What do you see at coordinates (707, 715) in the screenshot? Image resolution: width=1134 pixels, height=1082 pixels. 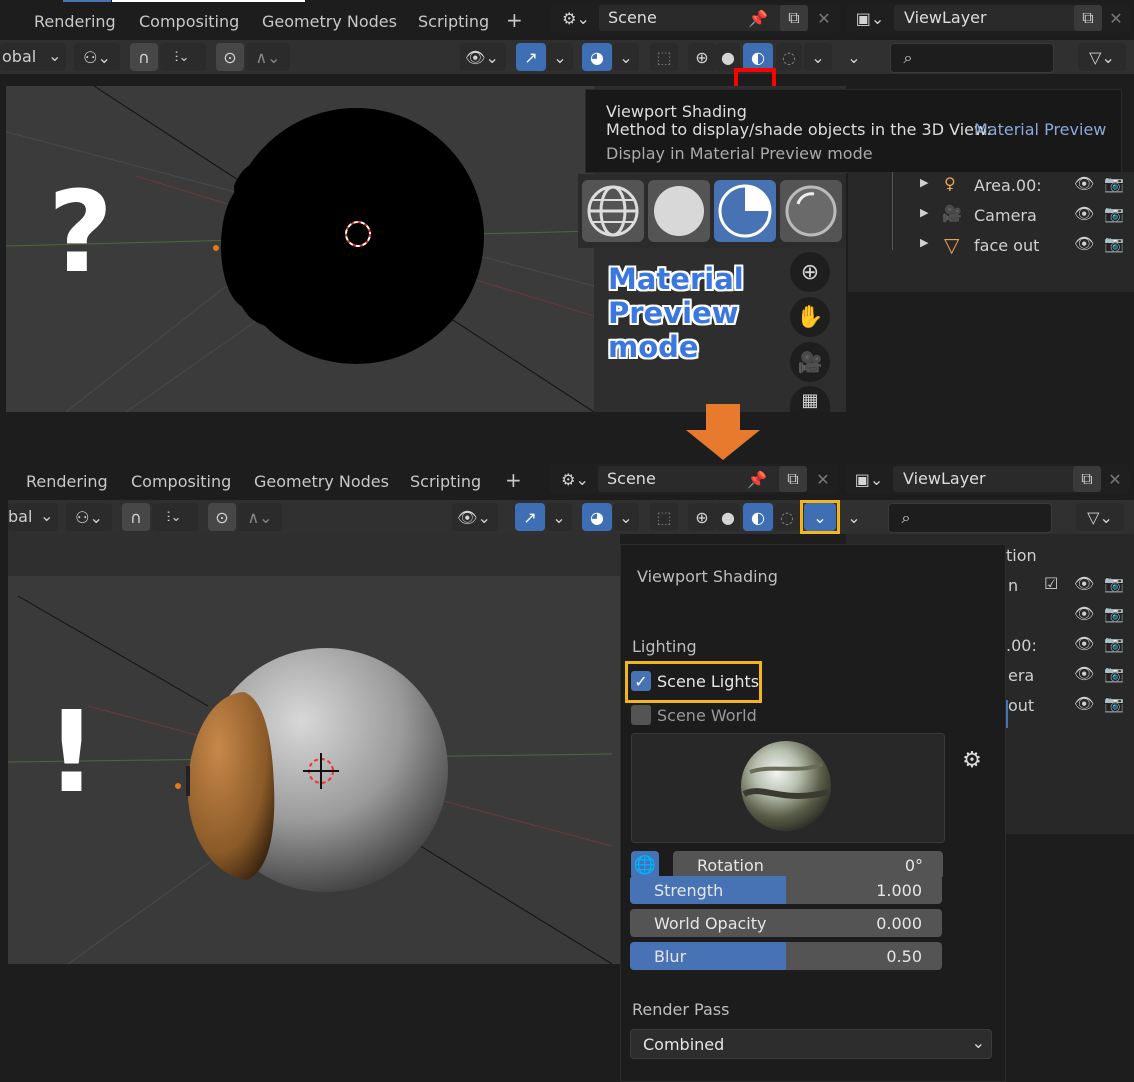 I see `scene-world-label: Scene World` at bounding box center [707, 715].